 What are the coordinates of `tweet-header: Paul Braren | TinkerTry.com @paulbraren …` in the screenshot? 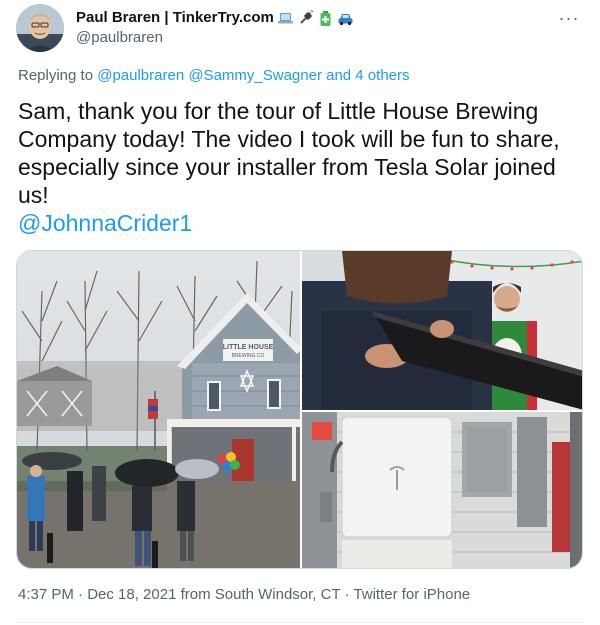 It's located at (300, 28).